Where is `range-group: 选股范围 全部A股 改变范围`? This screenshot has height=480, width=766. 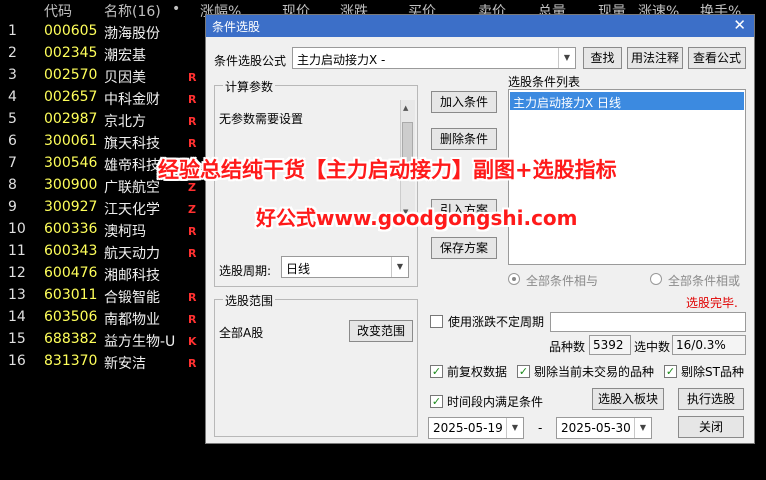
range-group: 选股范围 全部A股 改变范围 is located at coordinates (316, 364).